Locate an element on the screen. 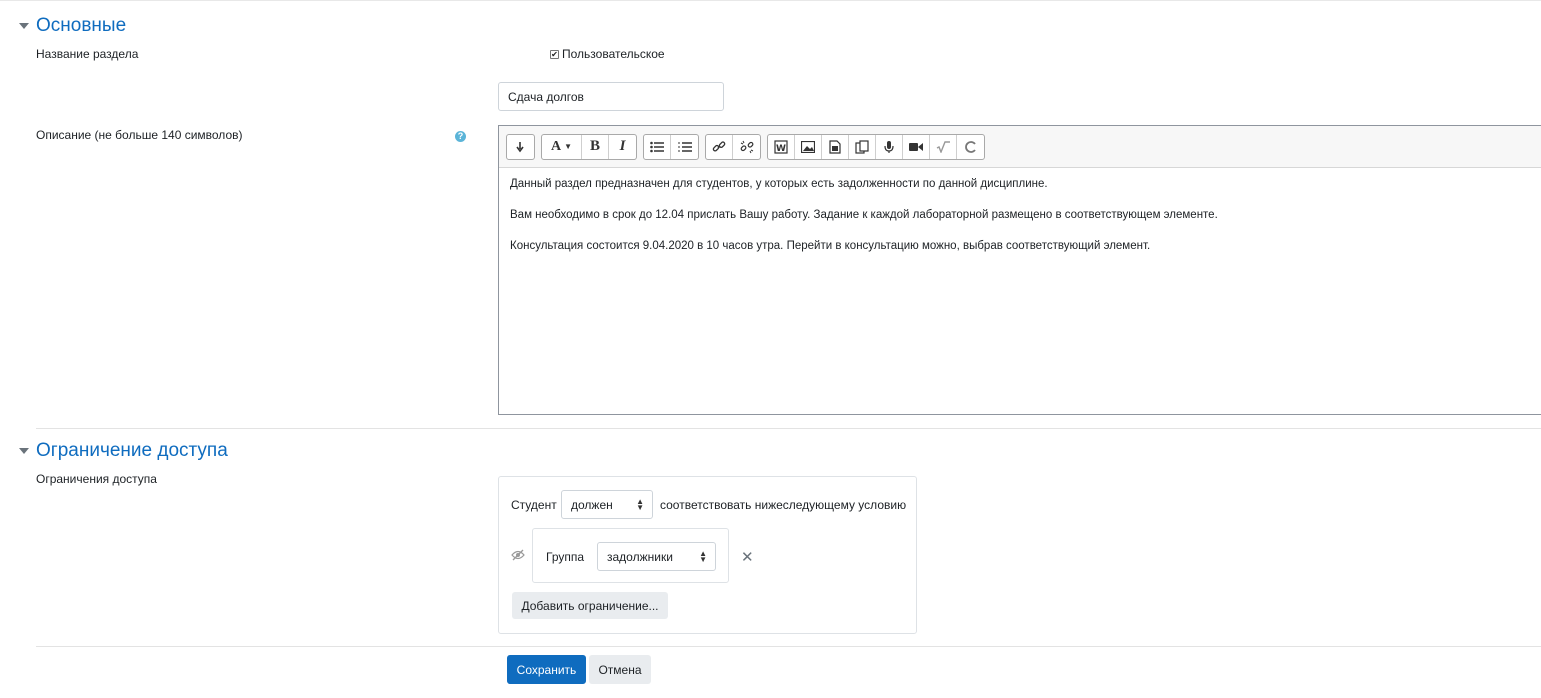 Image resolution: width=1541 pixels, height=698 pixels. general-section-title: Основные is located at coordinates (81, 25).